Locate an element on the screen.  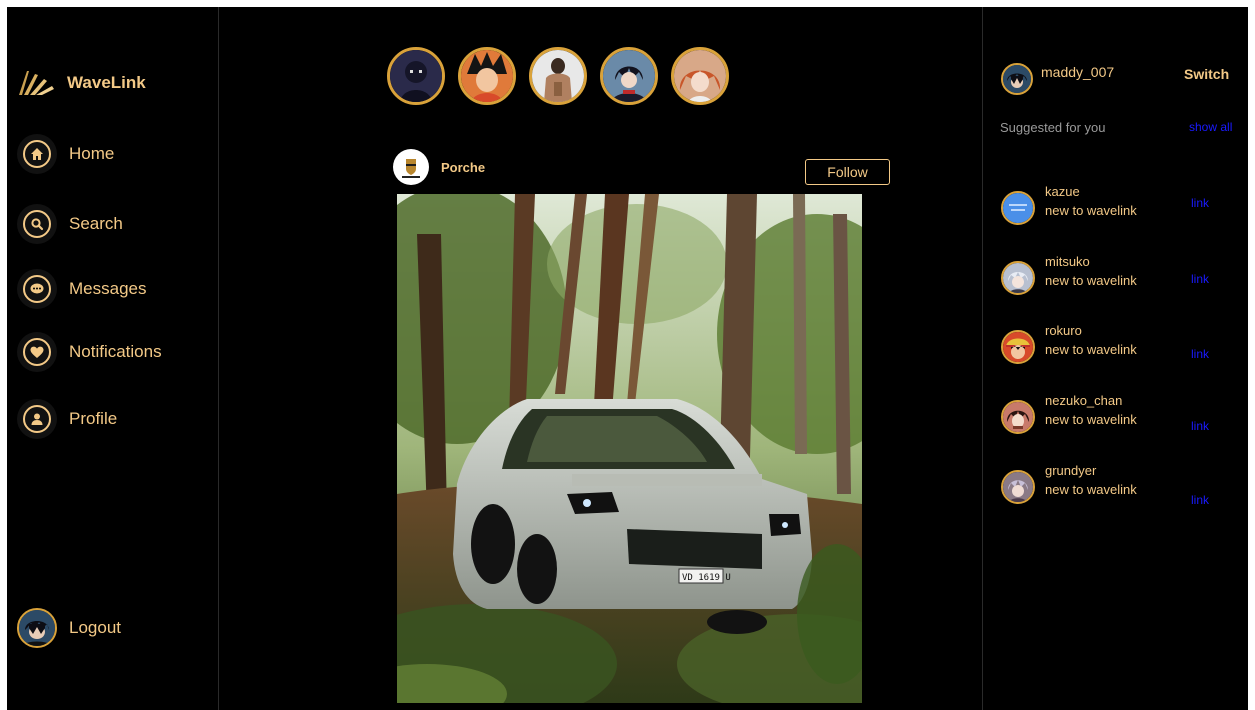
chat-icon is located at coordinates (37, 288).